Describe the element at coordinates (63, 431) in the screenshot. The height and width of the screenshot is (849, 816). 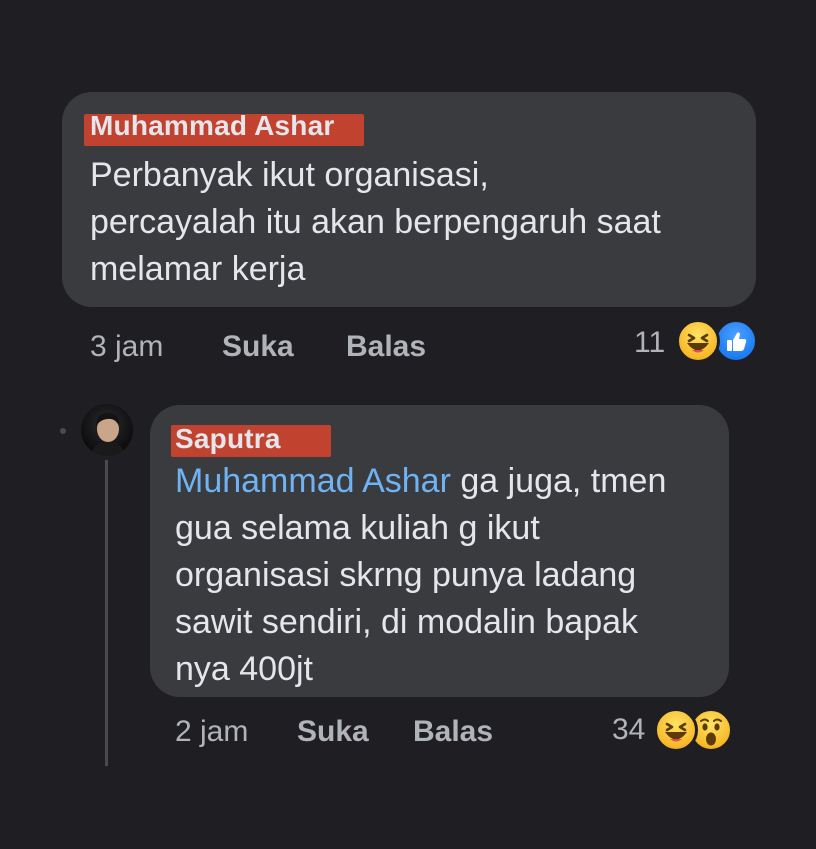
I see `thread-dot` at that location.